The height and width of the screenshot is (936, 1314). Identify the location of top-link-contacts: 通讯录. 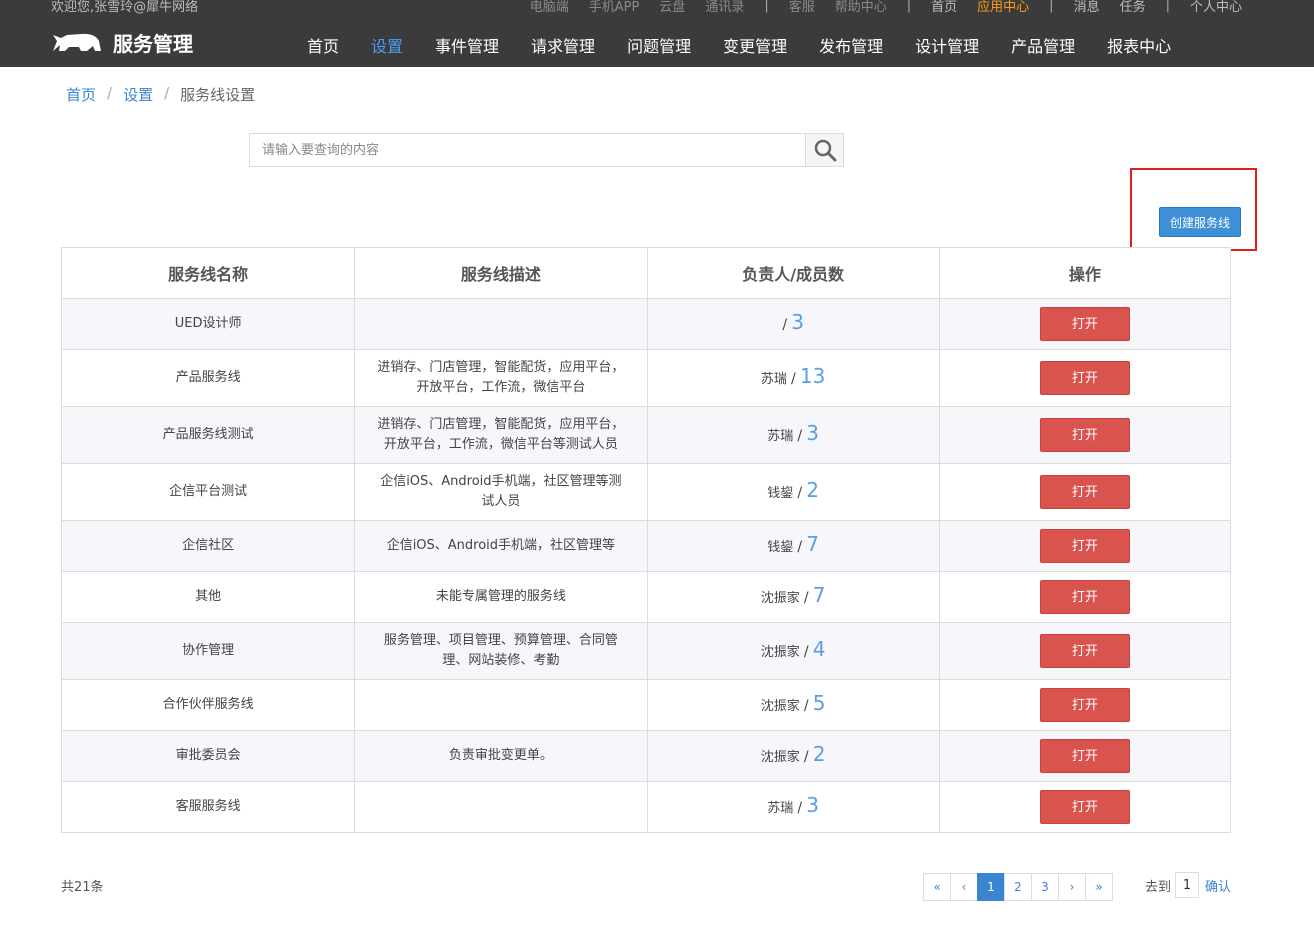
(724, 7).